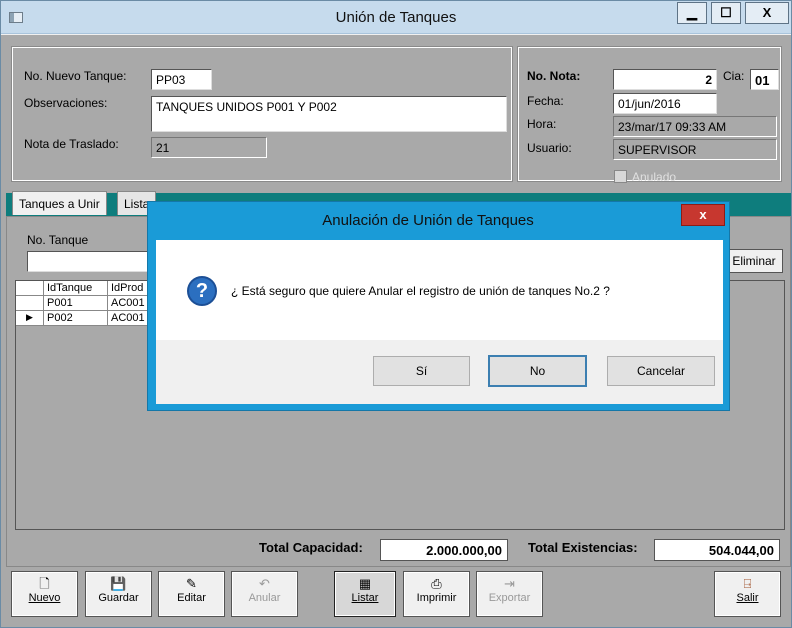  What do you see at coordinates (509, 598) in the screenshot?
I see `exportar-label: Exportar` at bounding box center [509, 598].